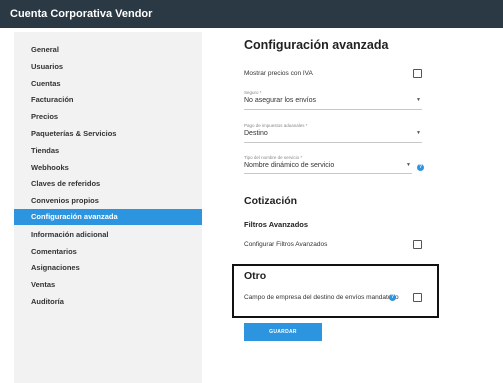 The height and width of the screenshot is (383, 503). Describe the element at coordinates (333, 133) in the screenshot. I see `impuestos-select: Pago de impuestos aduanales * Destino ▼` at that location.